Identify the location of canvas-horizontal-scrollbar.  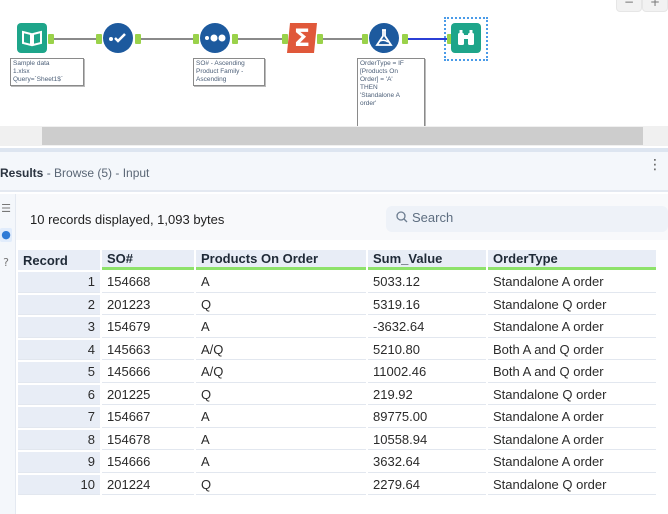
(334, 136).